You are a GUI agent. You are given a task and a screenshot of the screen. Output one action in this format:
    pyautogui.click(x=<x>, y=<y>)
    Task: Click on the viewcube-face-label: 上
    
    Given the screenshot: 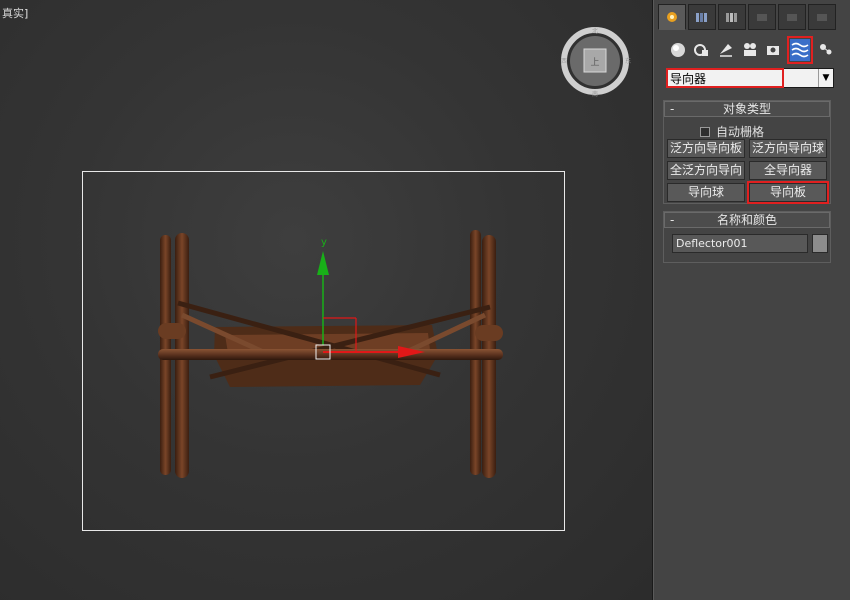 What is the action you would take?
    pyautogui.click(x=594, y=62)
    